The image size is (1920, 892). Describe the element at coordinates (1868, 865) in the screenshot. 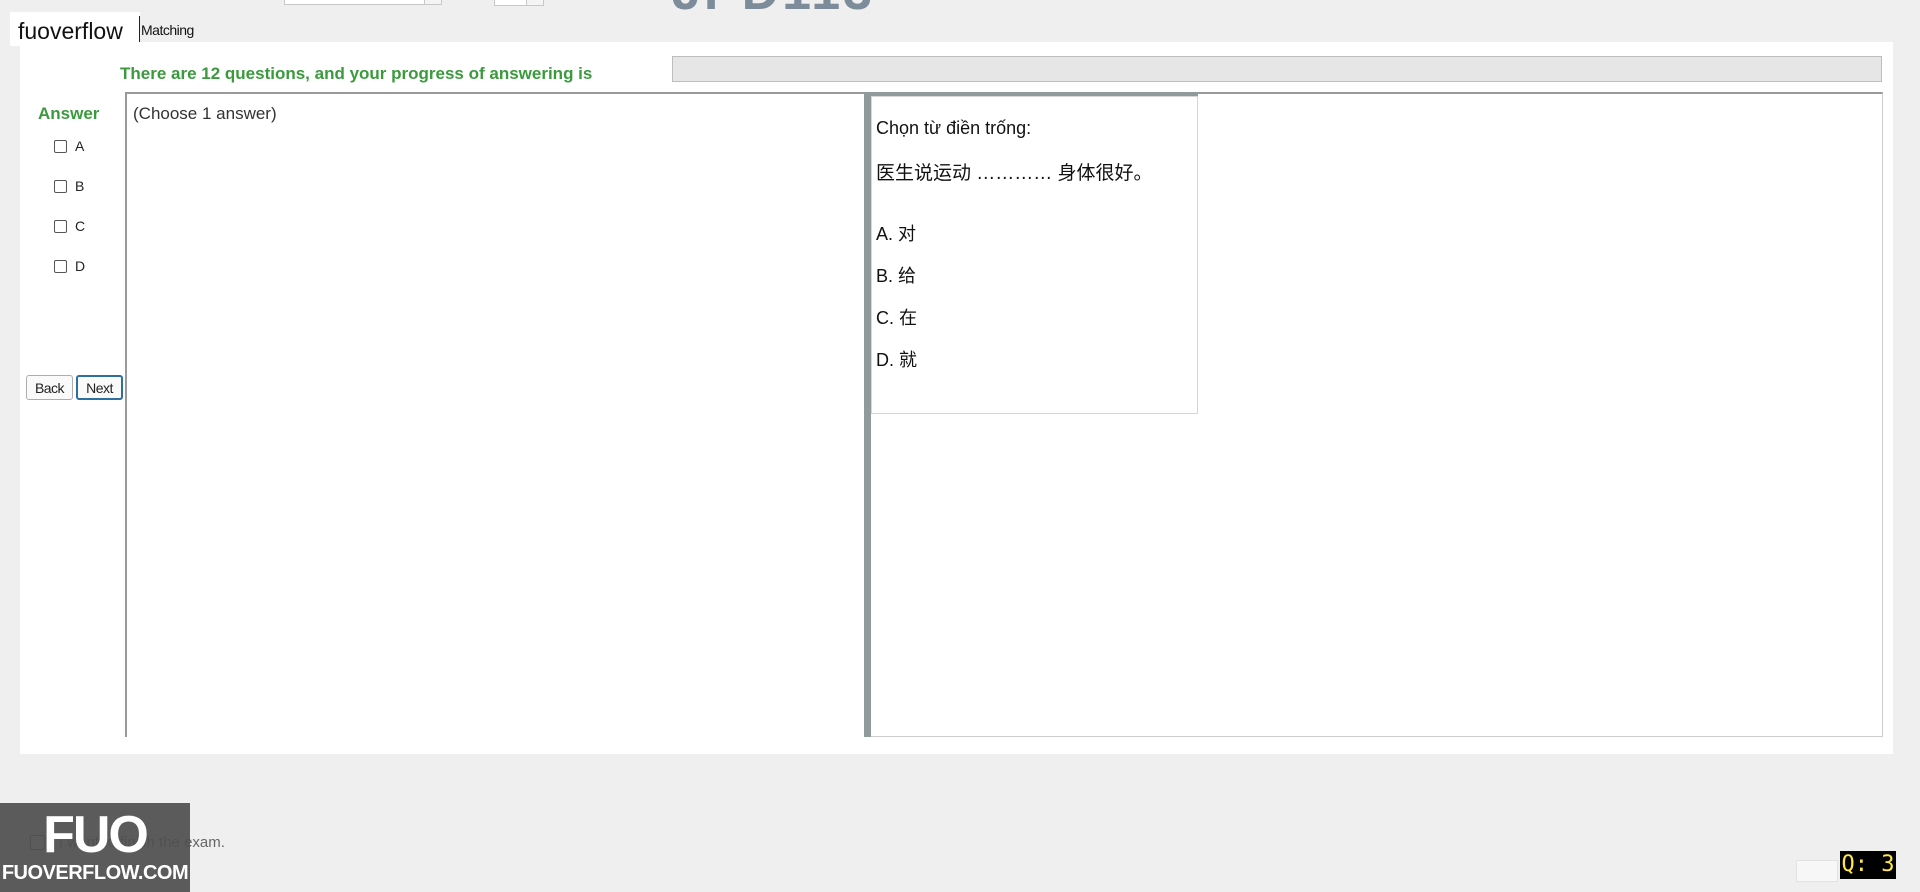

I see `question-counter: Q: 3` at that location.